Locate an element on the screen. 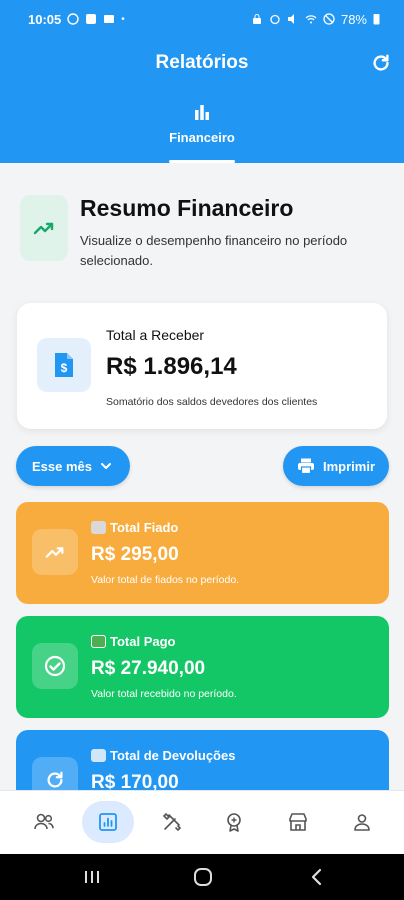 Image resolution: width=404 pixels, height=900 pixels. check-circle-icon is located at coordinates (55, 666).